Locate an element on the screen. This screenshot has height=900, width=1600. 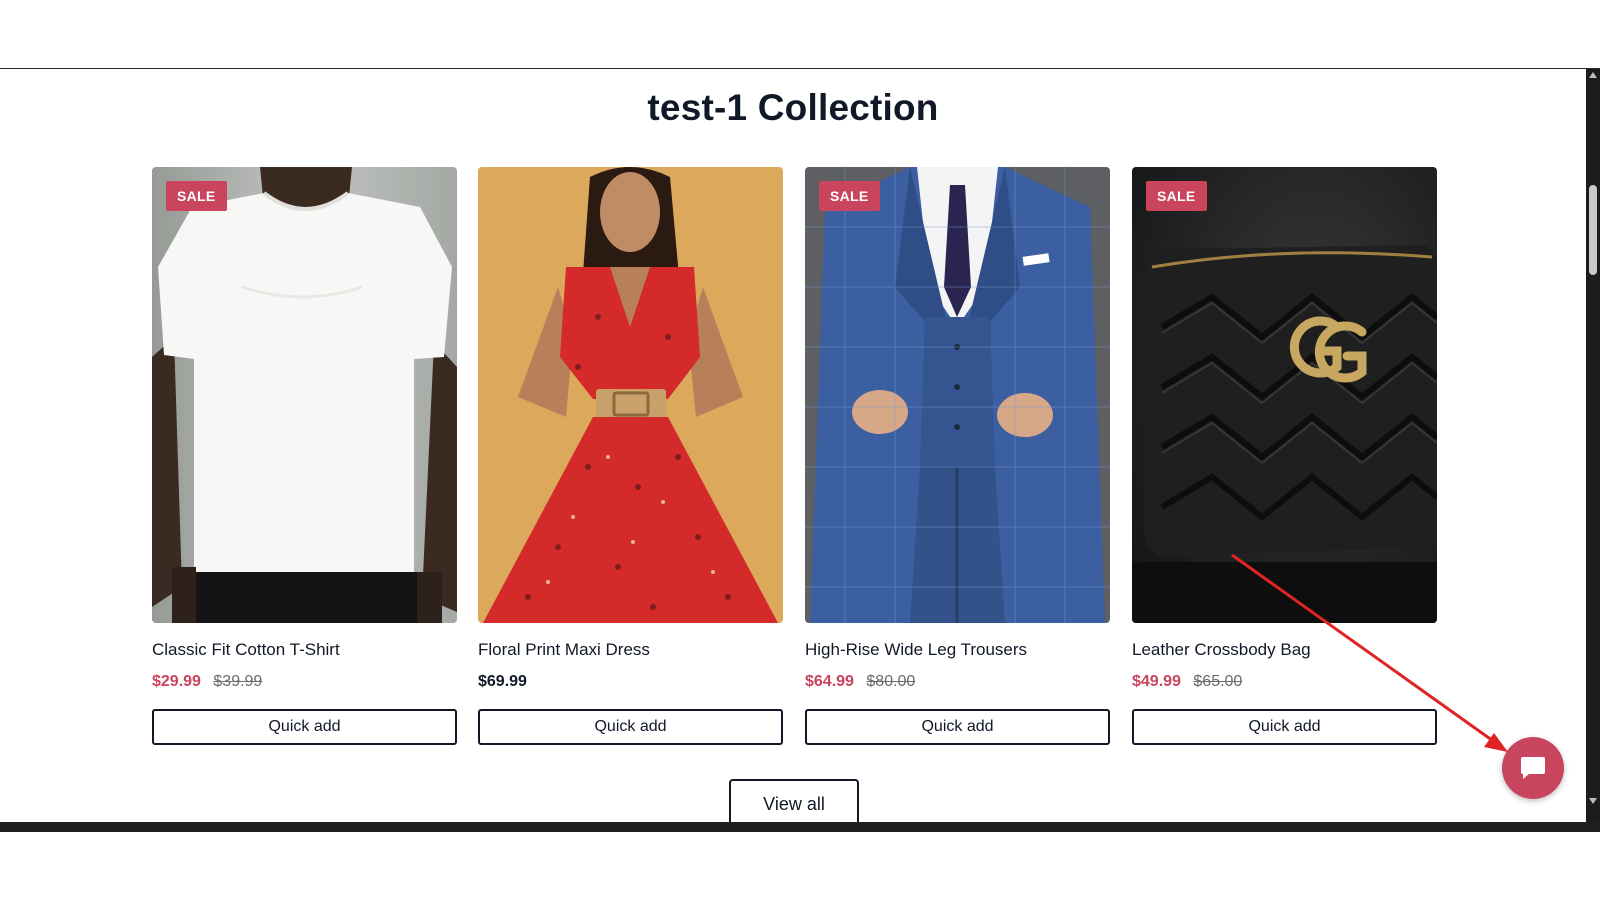
scrollbar-thumb is located at coordinates (1593, 230).